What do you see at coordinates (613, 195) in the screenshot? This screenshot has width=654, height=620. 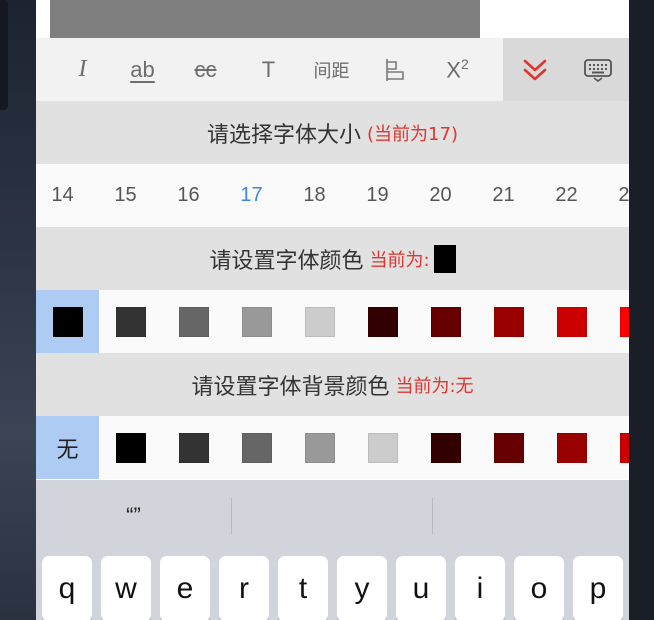 I see `size-option: 23` at bounding box center [613, 195].